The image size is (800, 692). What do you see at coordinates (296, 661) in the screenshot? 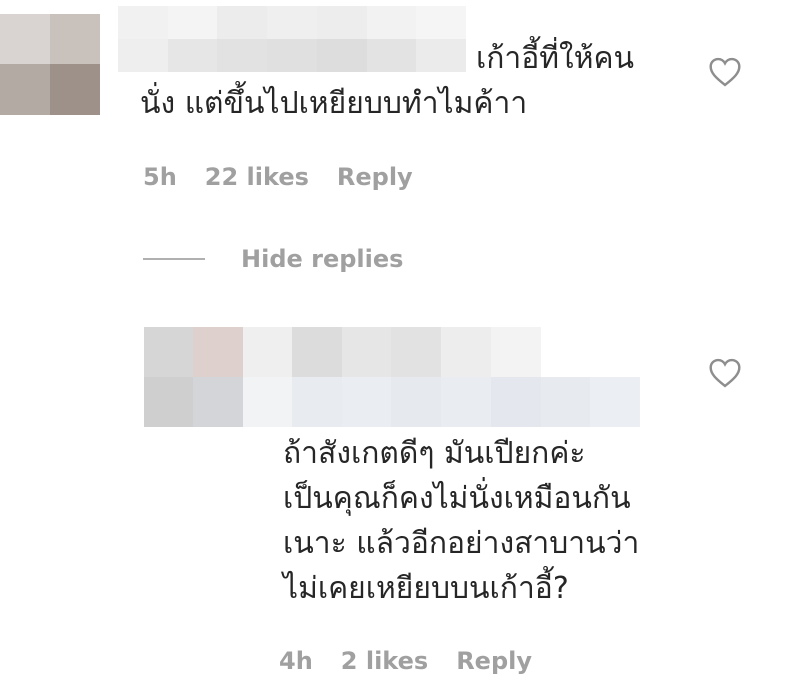
I see `timestamp: 4h` at bounding box center [296, 661].